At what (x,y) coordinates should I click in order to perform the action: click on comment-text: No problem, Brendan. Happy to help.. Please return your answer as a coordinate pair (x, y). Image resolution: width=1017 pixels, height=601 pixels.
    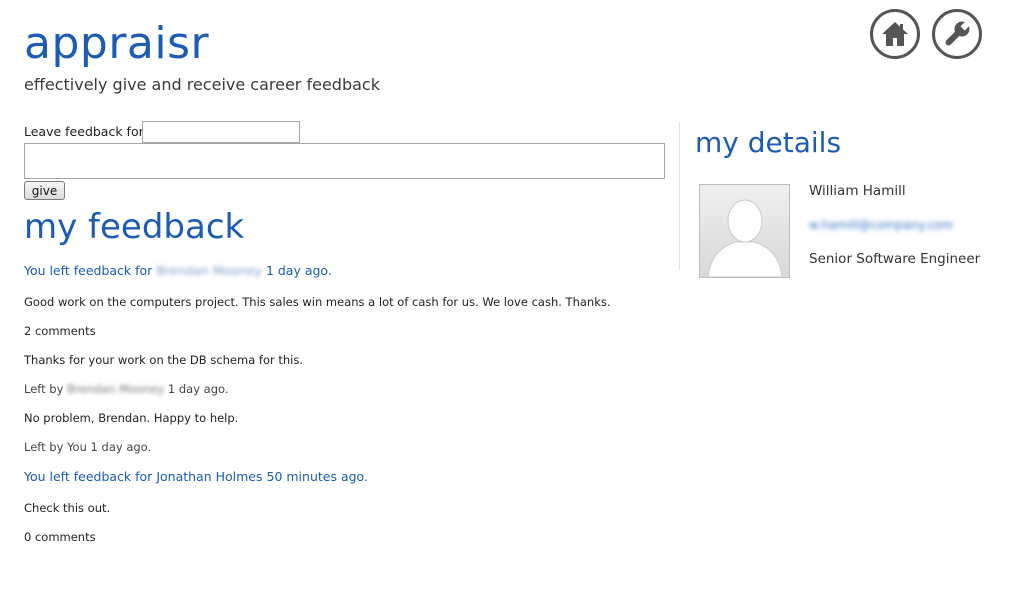
    Looking at the image, I should click on (131, 418).